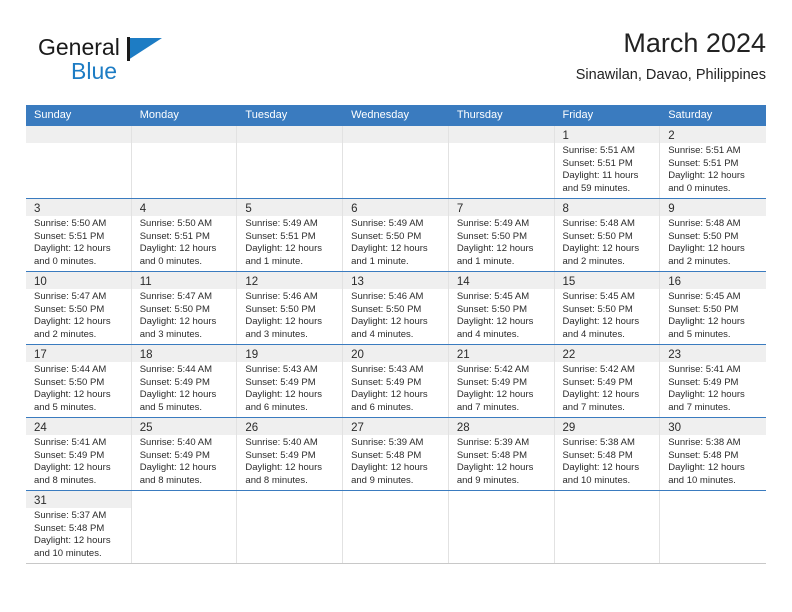 The height and width of the screenshot is (612, 792). What do you see at coordinates (703, 455) in the screenshot?
I see `day-info-line: Sunset: 5:48 PM` at bounding box center [703, 455].